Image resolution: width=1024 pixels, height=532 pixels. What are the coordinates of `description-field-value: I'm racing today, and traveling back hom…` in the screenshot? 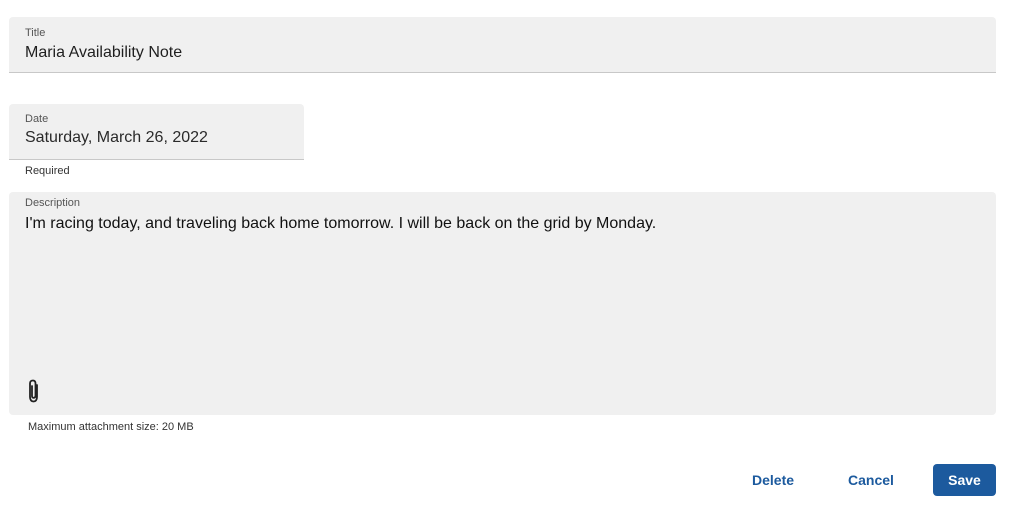 It's located at (340, 224).